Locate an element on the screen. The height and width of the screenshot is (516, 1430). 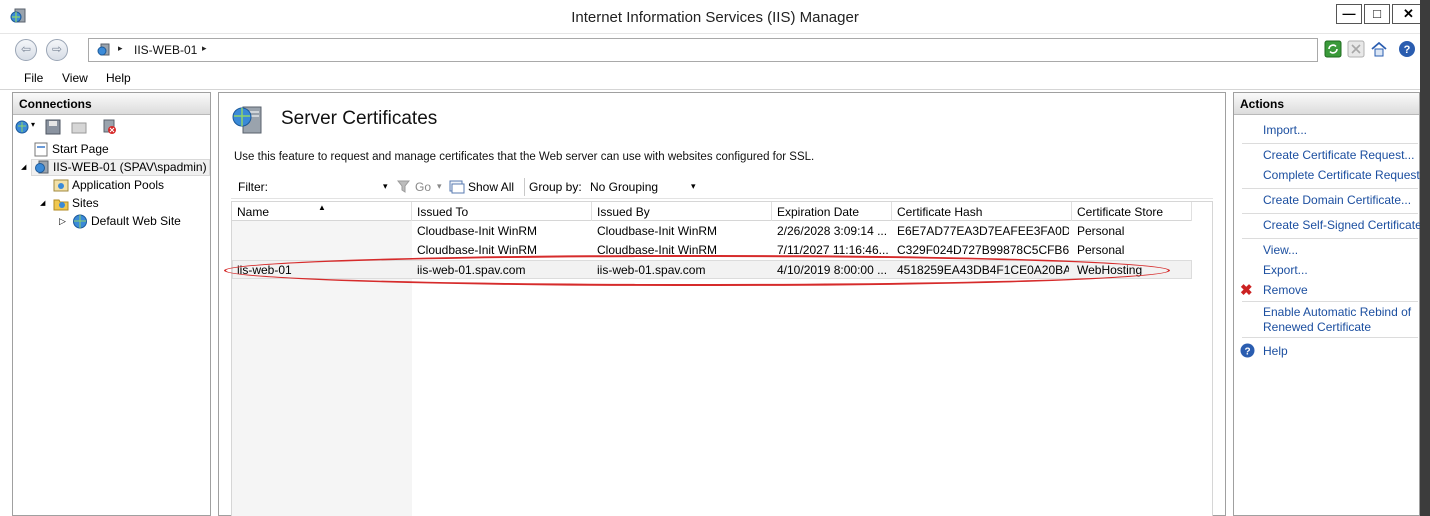
action-enable-automatic-rebind-line2: Renewed Certificate is located at coordinates (1317, 327).